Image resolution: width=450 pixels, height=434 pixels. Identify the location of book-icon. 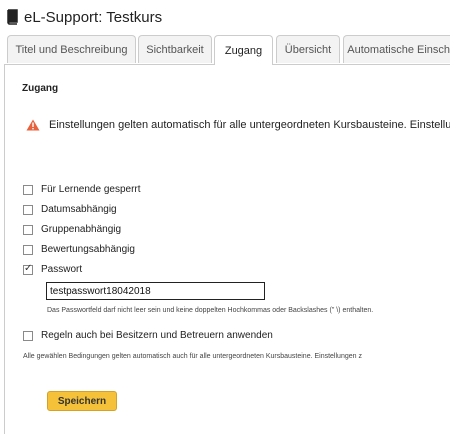
(12, 17).